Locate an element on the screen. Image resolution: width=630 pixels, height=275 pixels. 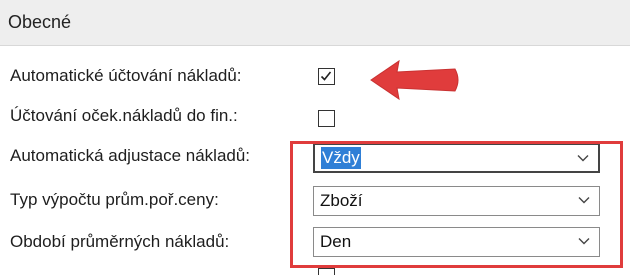
avg-cost-period-label: Období průměrných nákladů: is located at coordinates (120, 241).